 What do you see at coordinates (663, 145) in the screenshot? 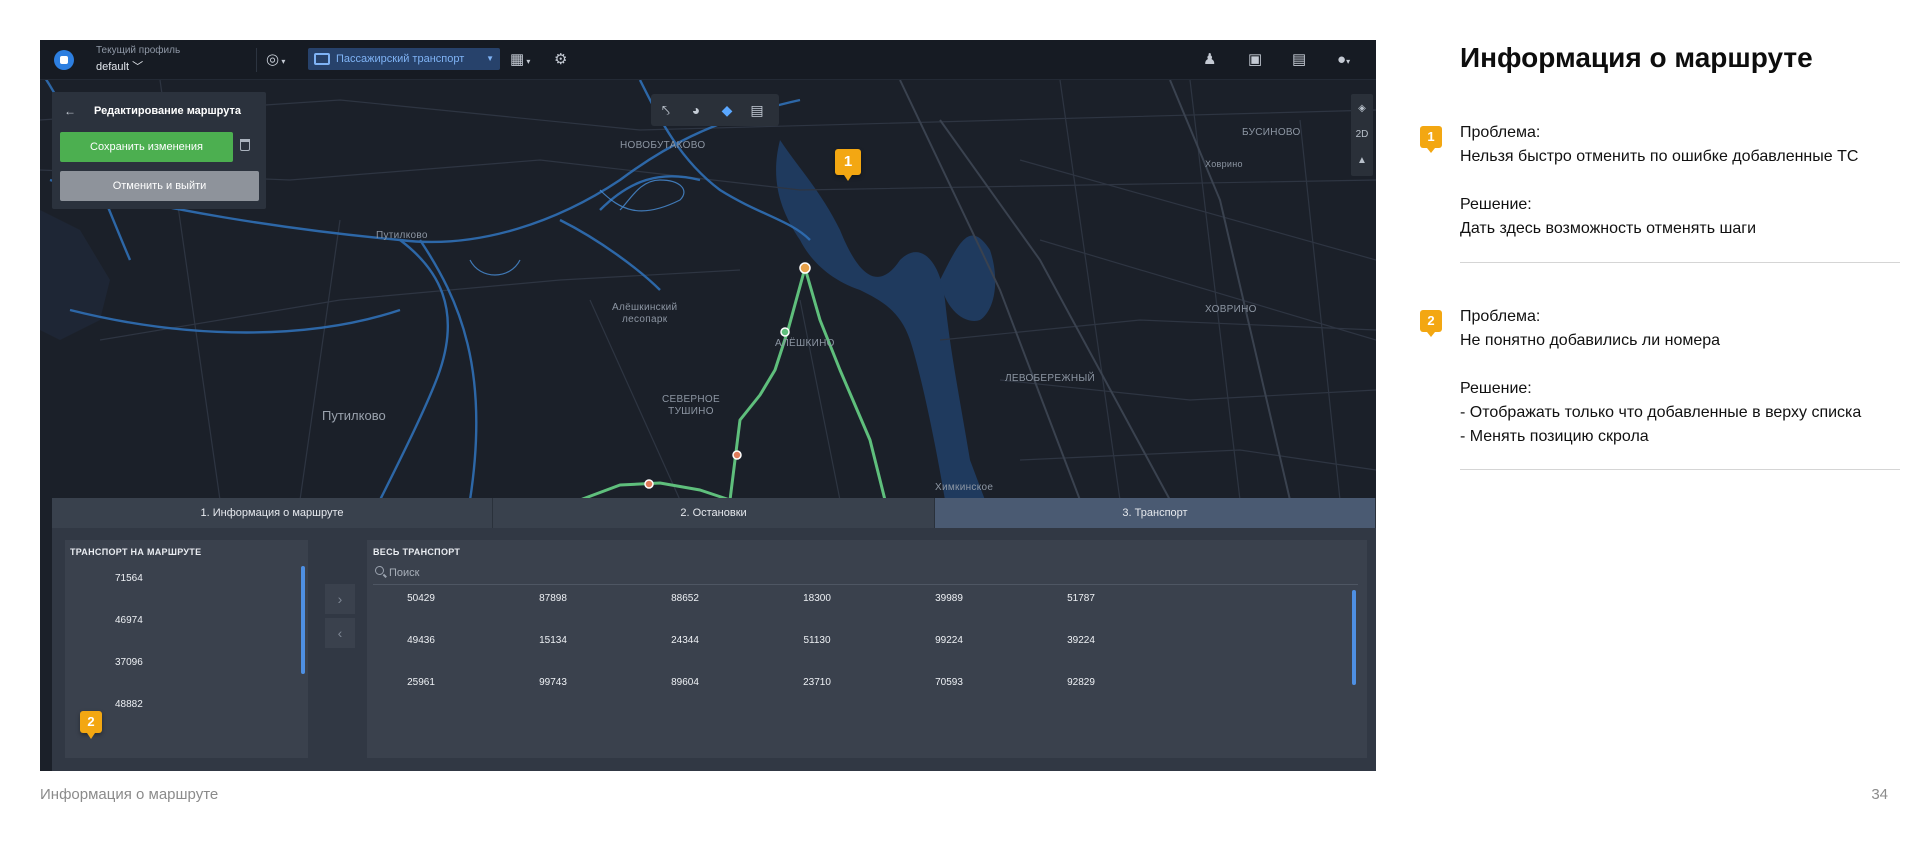
I see `map-label-novobutakovo: НОВОБУТАКОВО` at bounding box center [663, 145].